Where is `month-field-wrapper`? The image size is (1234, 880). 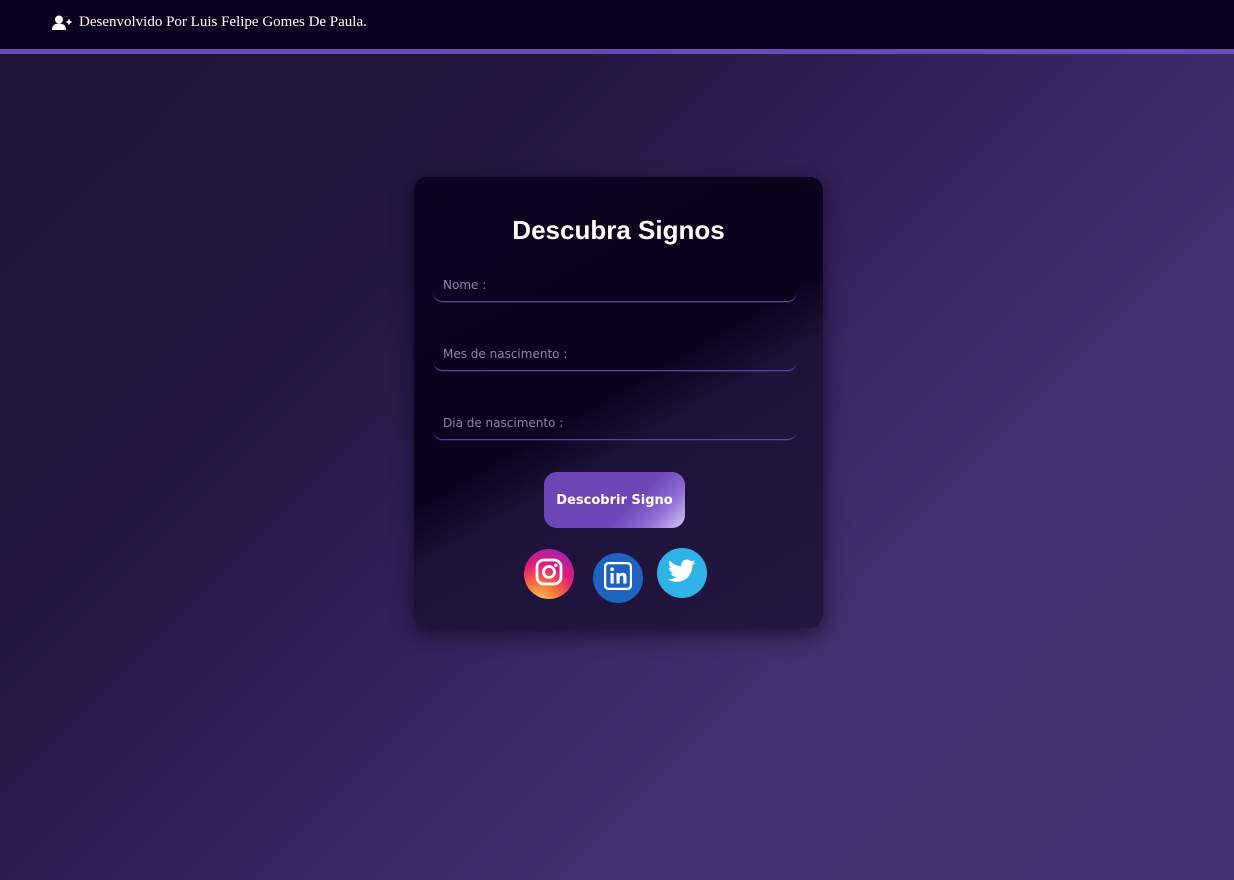 month-field-wrapper is located at coordinates (615, 353).